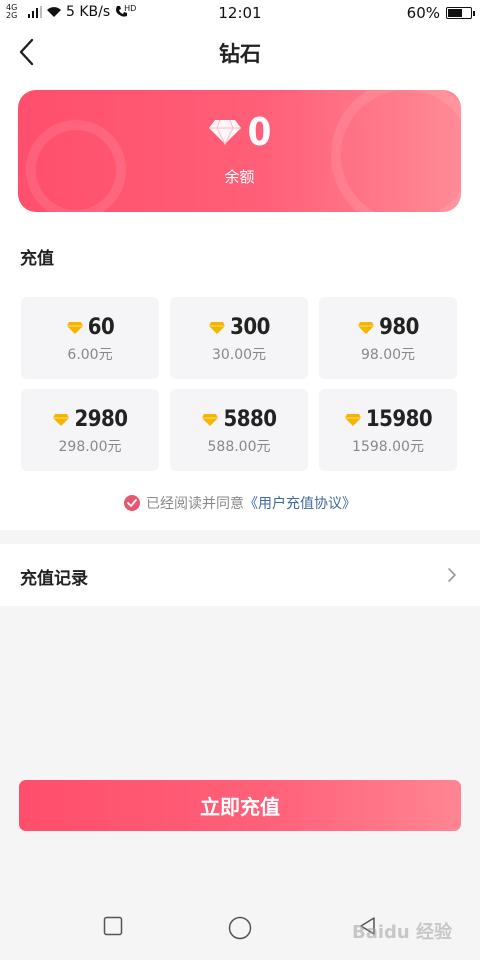  I want to click on watermark: Baidu 经验, so click(401, 932).